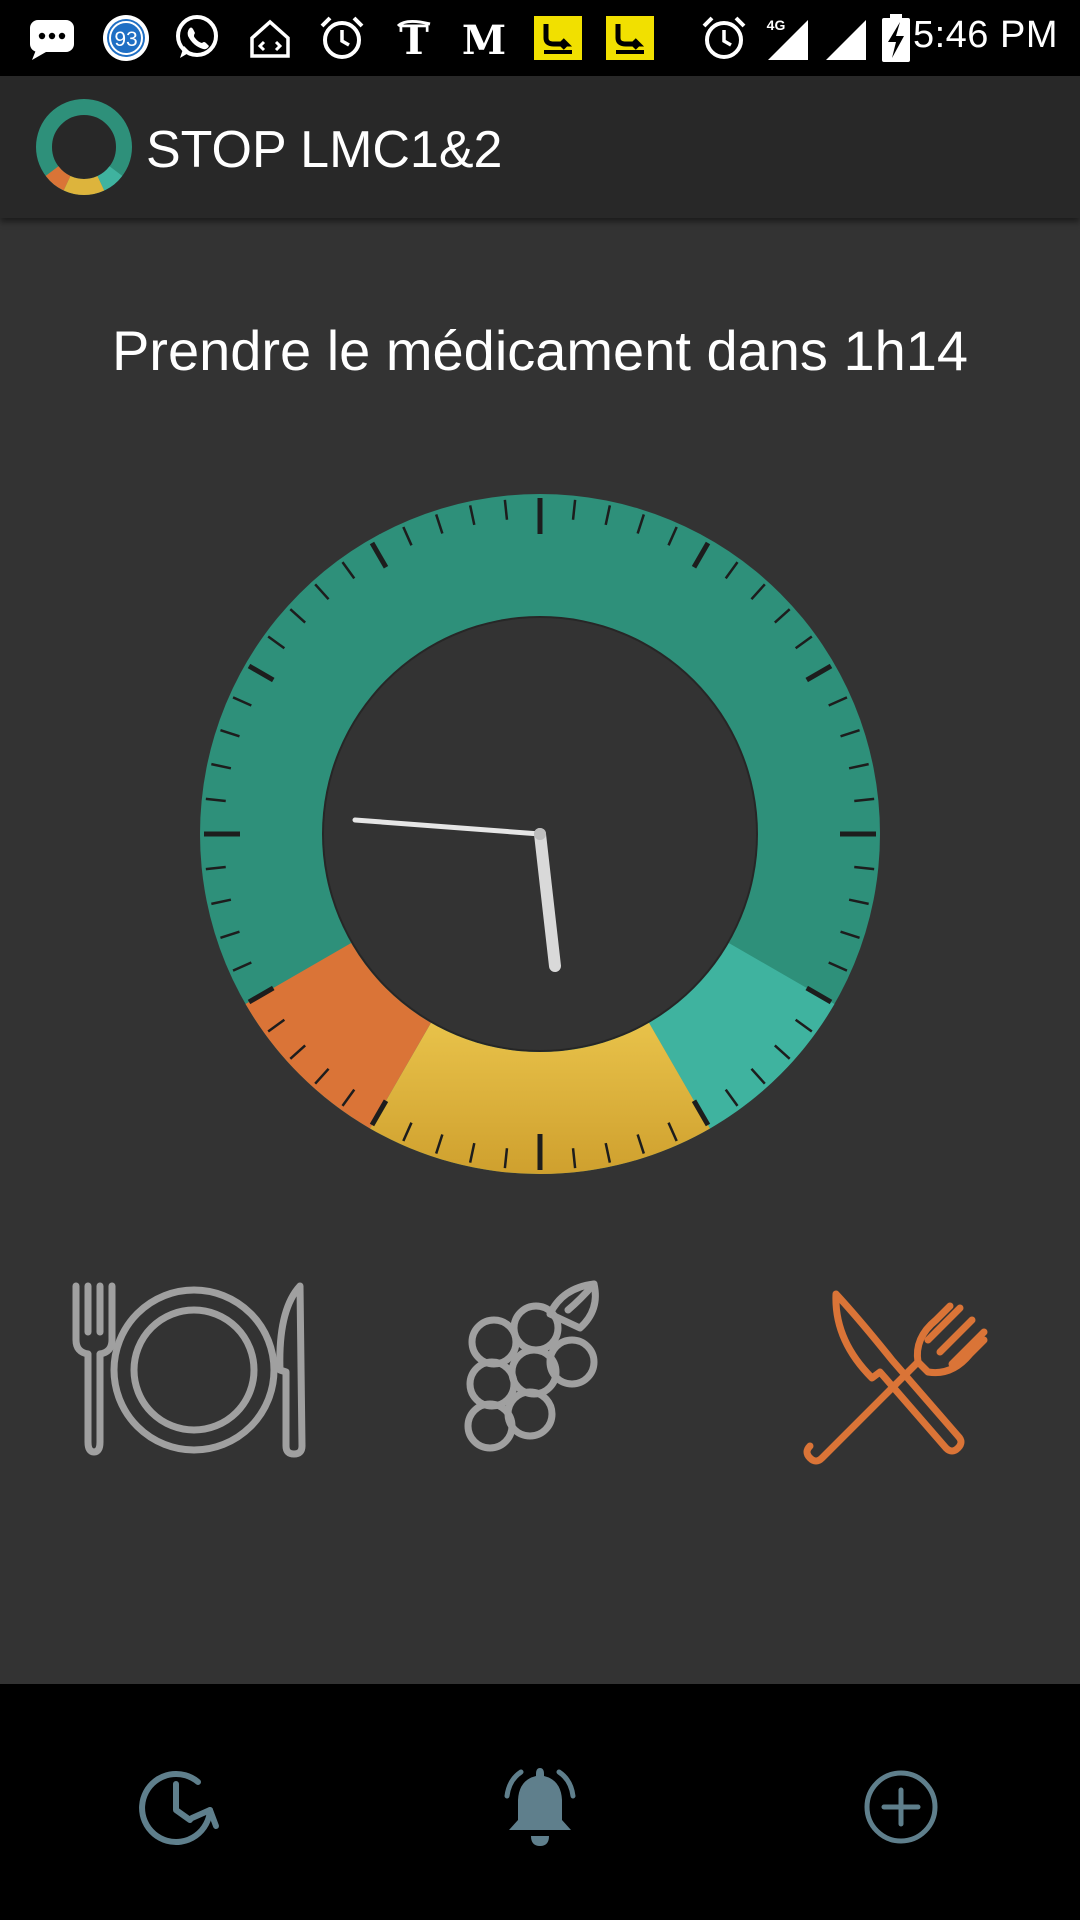 Image resolution: width=1080 pixels, height=1920 pixels. Describe the element at coordinates (540, 1807) in the screenshot. I see `bell-ringing-icon` at that location.